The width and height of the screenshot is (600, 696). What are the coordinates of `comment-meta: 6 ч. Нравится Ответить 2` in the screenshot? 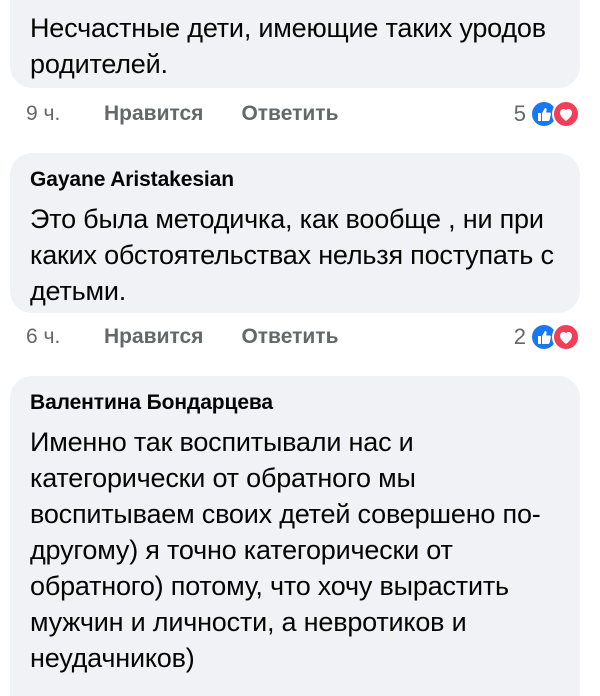 It's located at (306, 337).